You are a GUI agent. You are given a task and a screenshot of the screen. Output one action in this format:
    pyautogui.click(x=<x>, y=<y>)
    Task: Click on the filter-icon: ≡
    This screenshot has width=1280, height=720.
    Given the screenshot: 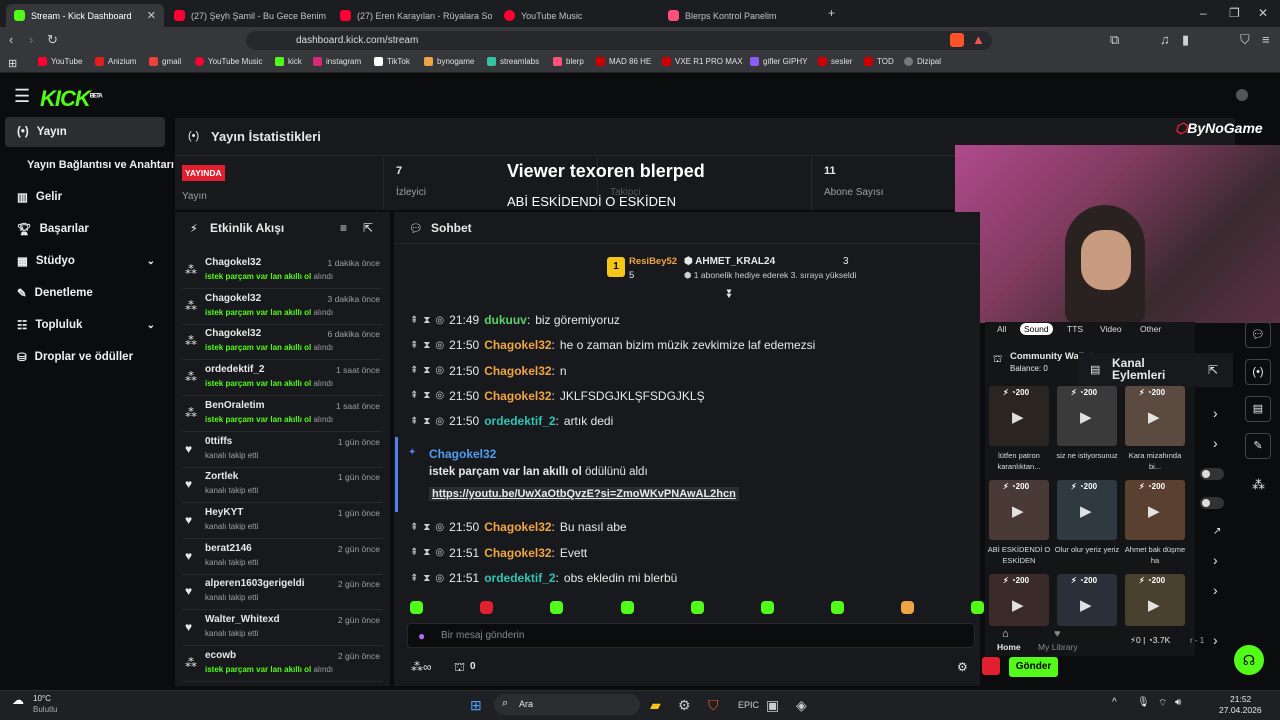 What is the action you would take?
    pyautogui.click(x=343, y=228)
    